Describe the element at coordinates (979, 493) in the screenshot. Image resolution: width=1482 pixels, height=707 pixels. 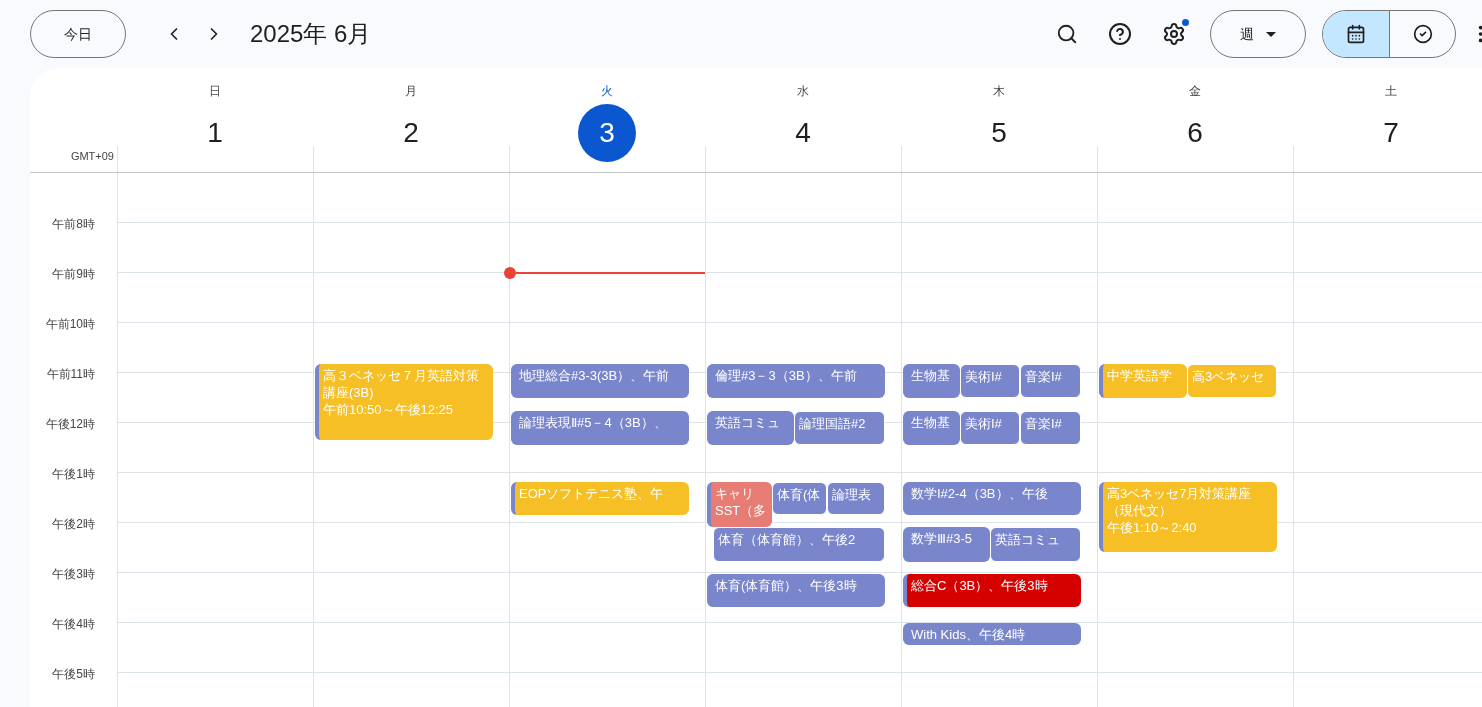
I see `event-title: 数学I#2-4（3B）、午後` at that location.